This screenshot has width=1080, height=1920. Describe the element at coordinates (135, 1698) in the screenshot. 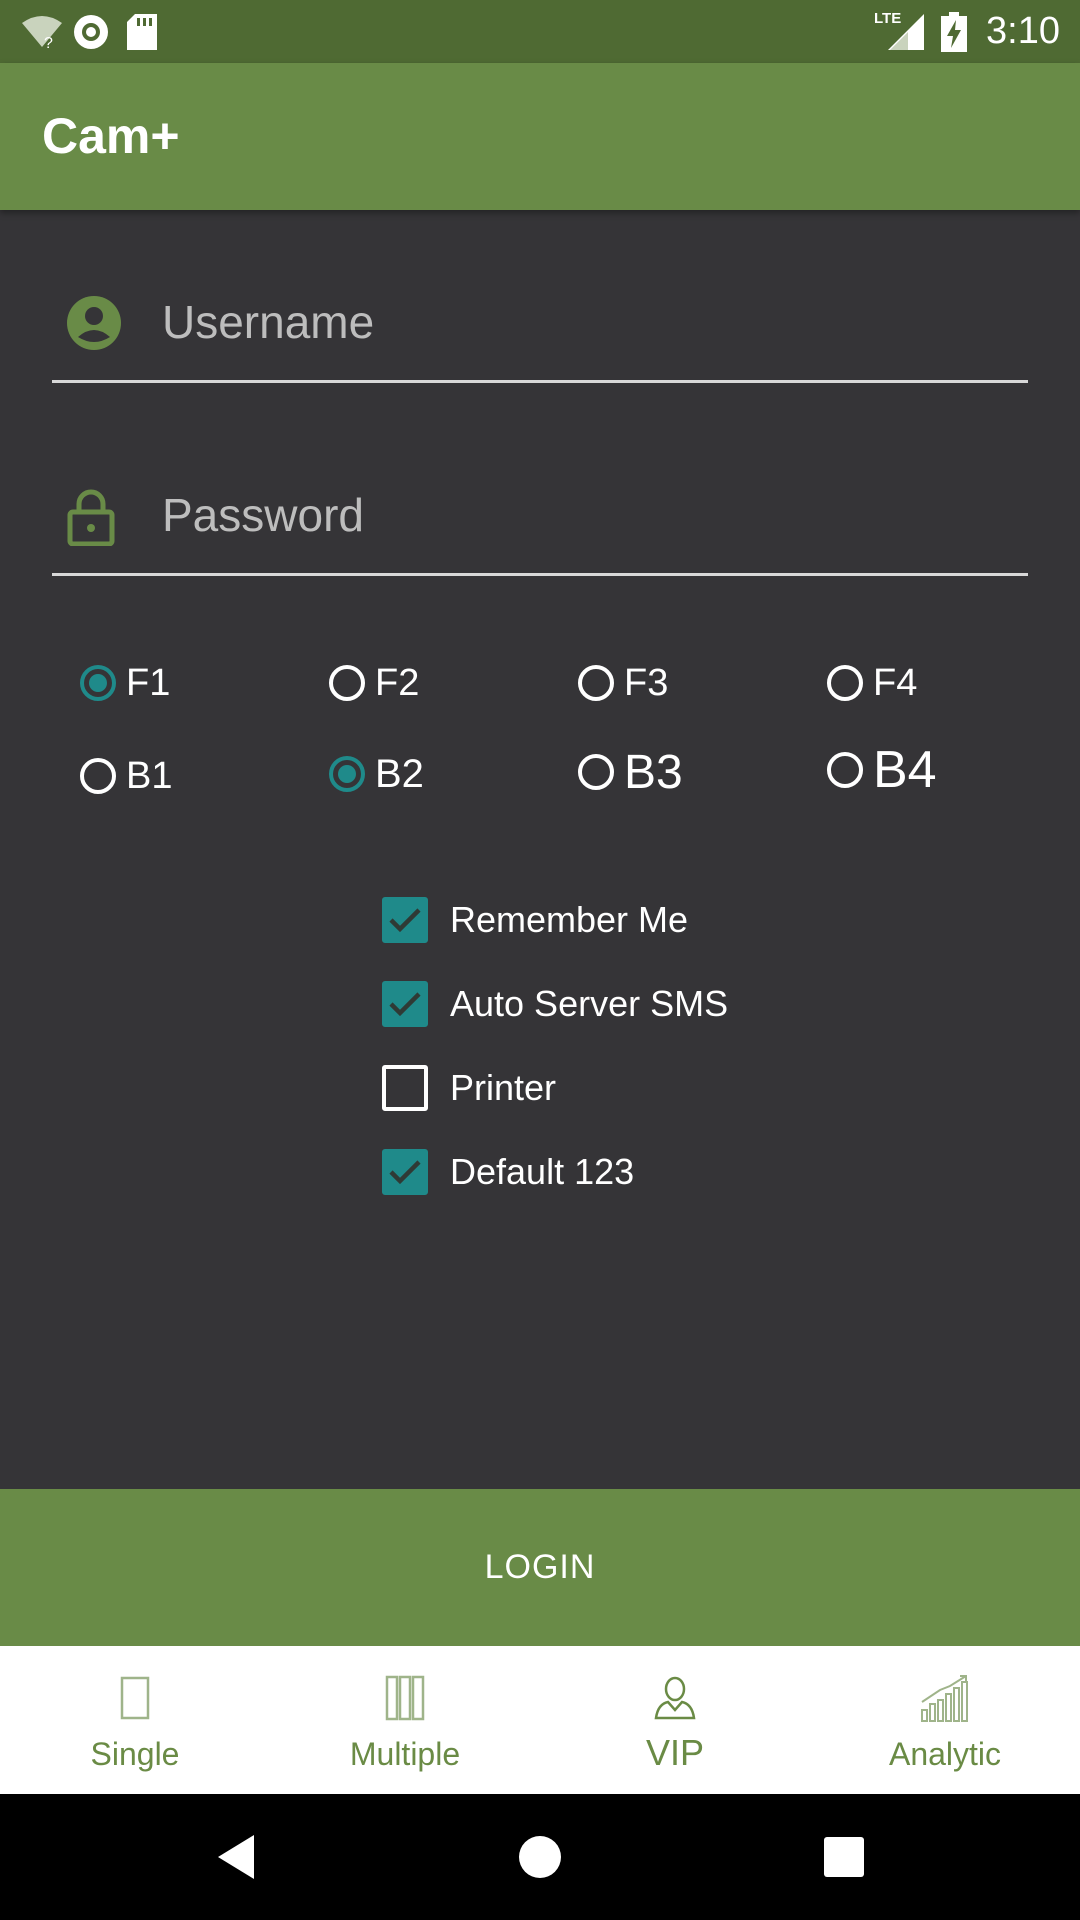

I see `single-frame-icon` at that location.